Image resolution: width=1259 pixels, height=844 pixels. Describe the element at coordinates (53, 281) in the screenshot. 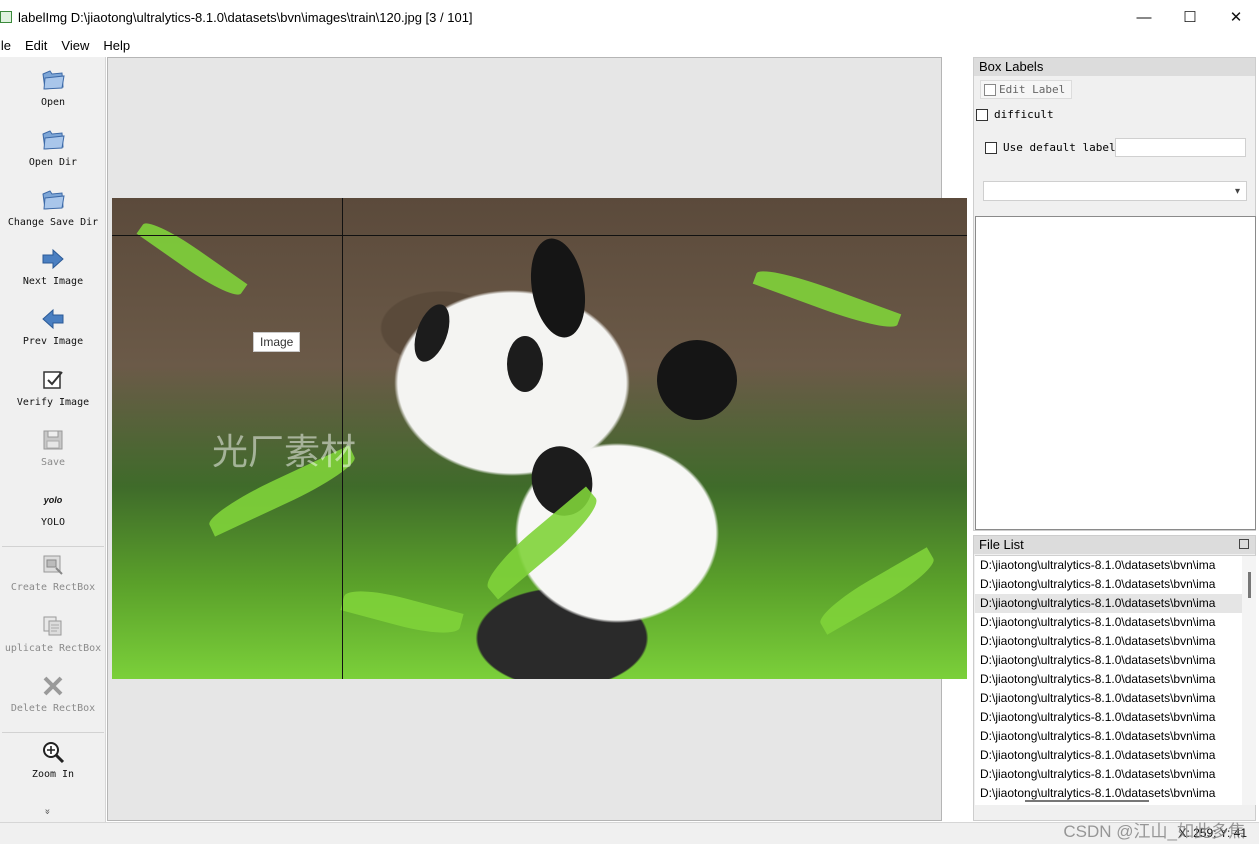

I see `next-image-label: Next Image` at that location.